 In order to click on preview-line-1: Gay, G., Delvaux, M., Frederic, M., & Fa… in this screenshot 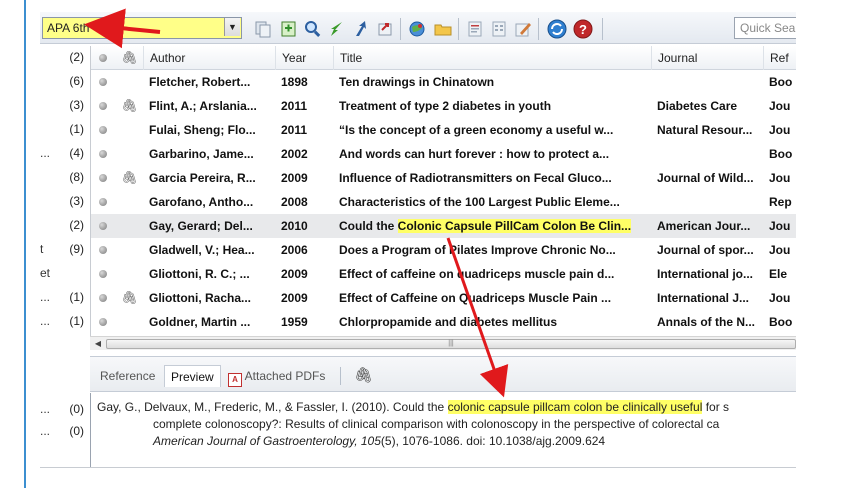, I will do `click(413, 407)`.